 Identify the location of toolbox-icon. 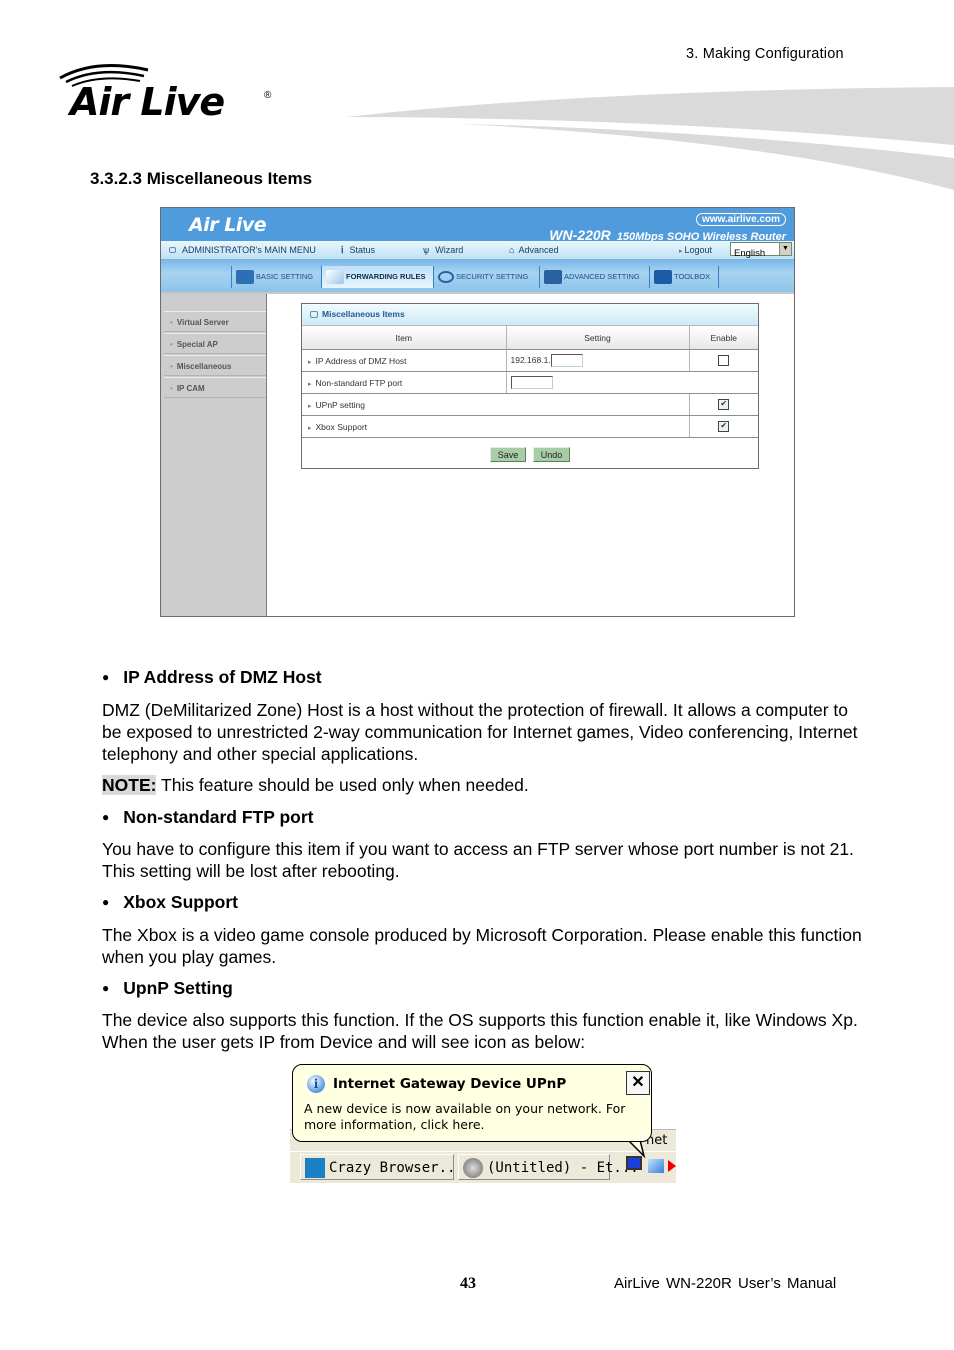
(663, 277).